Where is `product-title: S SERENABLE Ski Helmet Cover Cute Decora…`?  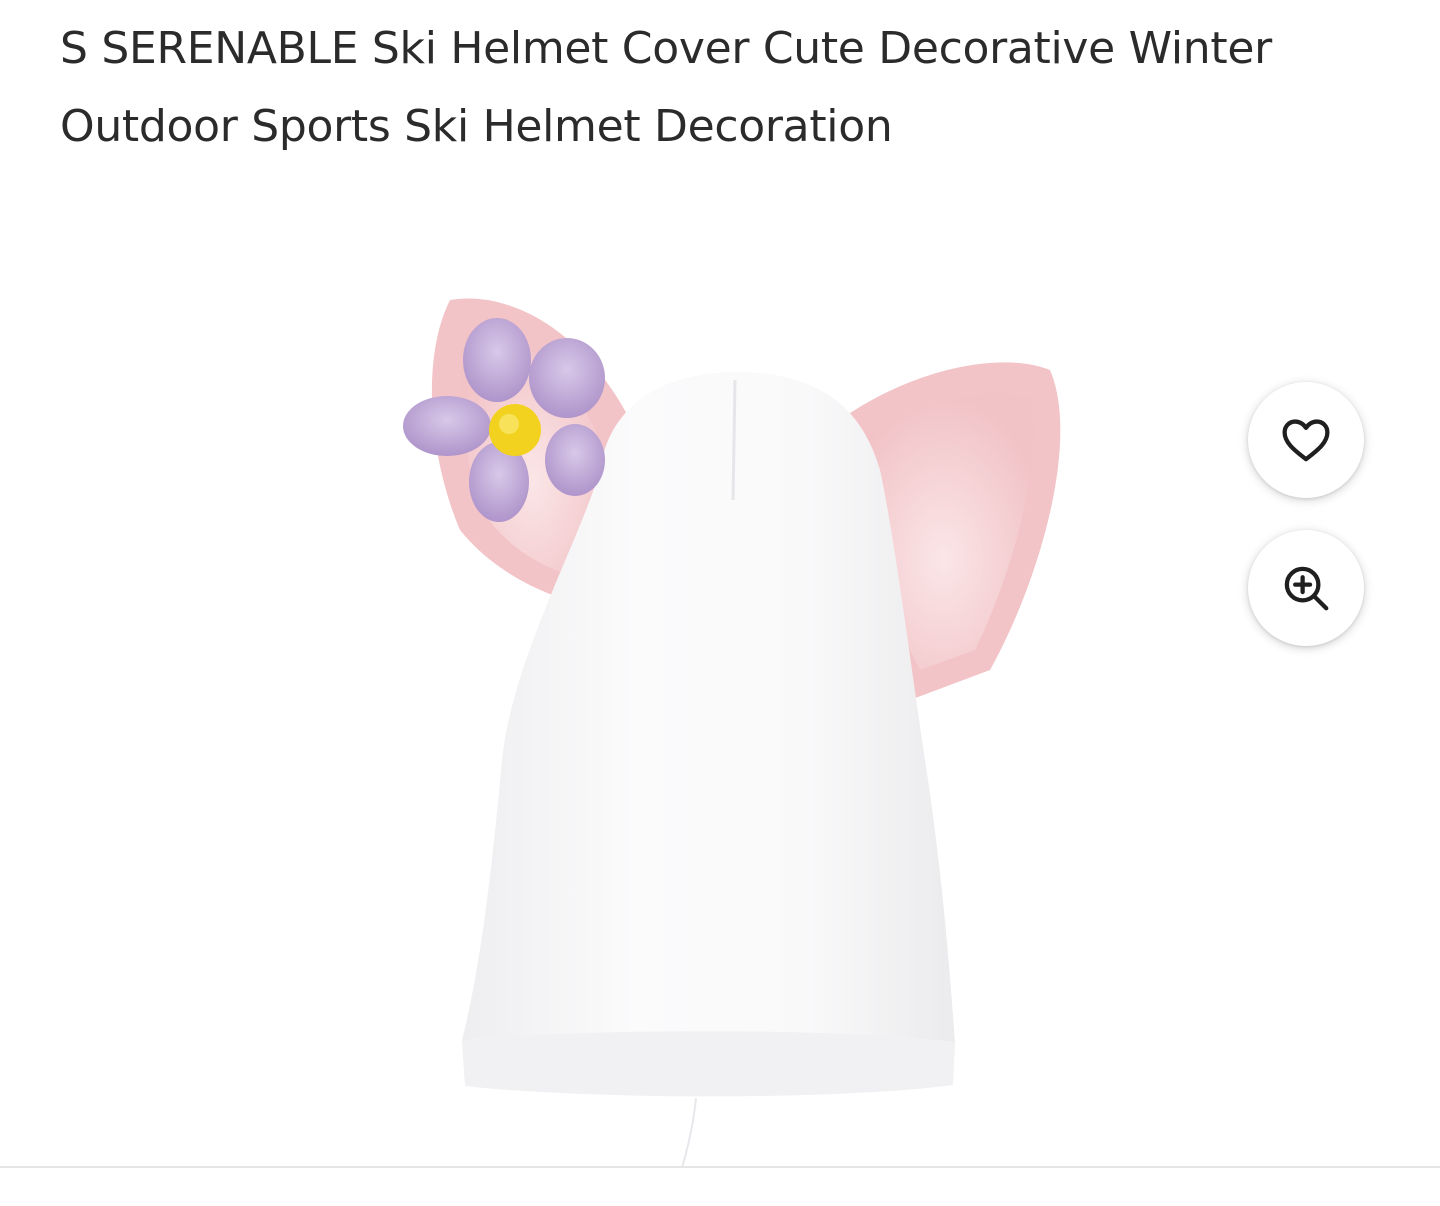 product-title: S SERENABLE Ski Helmet Cover Cute Decora… is located at coordinates (666, 87).